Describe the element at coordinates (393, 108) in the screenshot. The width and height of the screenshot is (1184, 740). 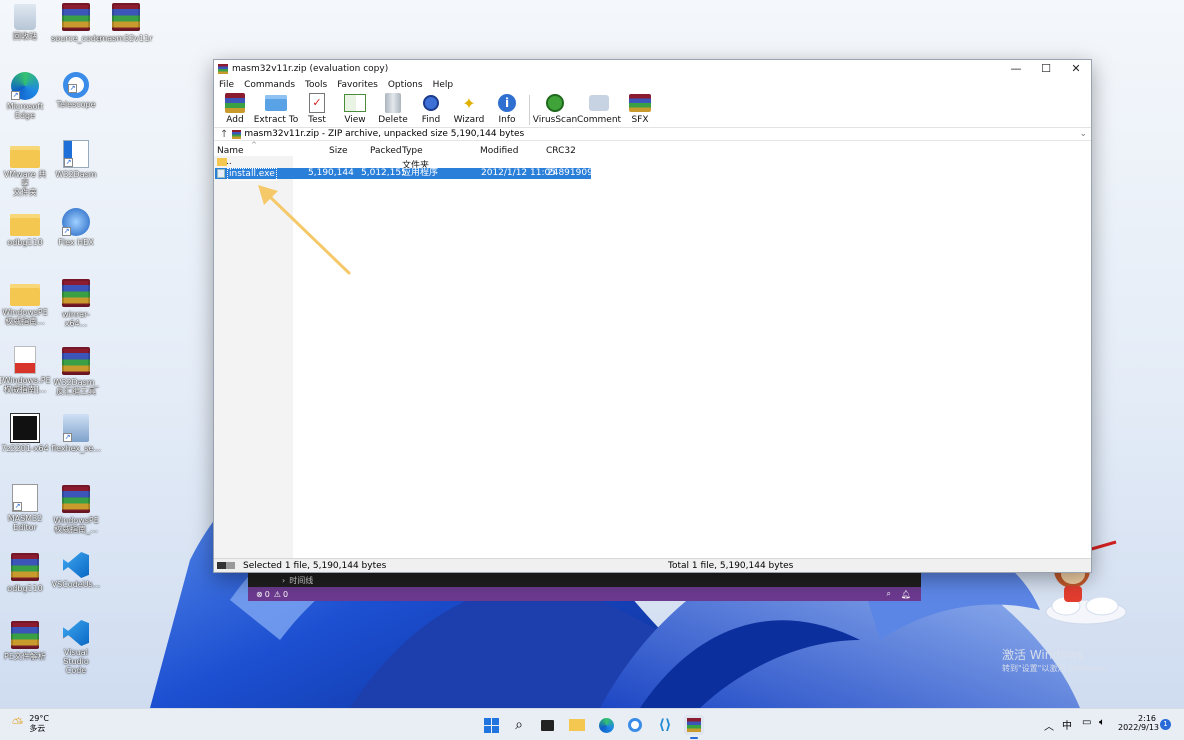
I see `delete-button: Delete` at that location.